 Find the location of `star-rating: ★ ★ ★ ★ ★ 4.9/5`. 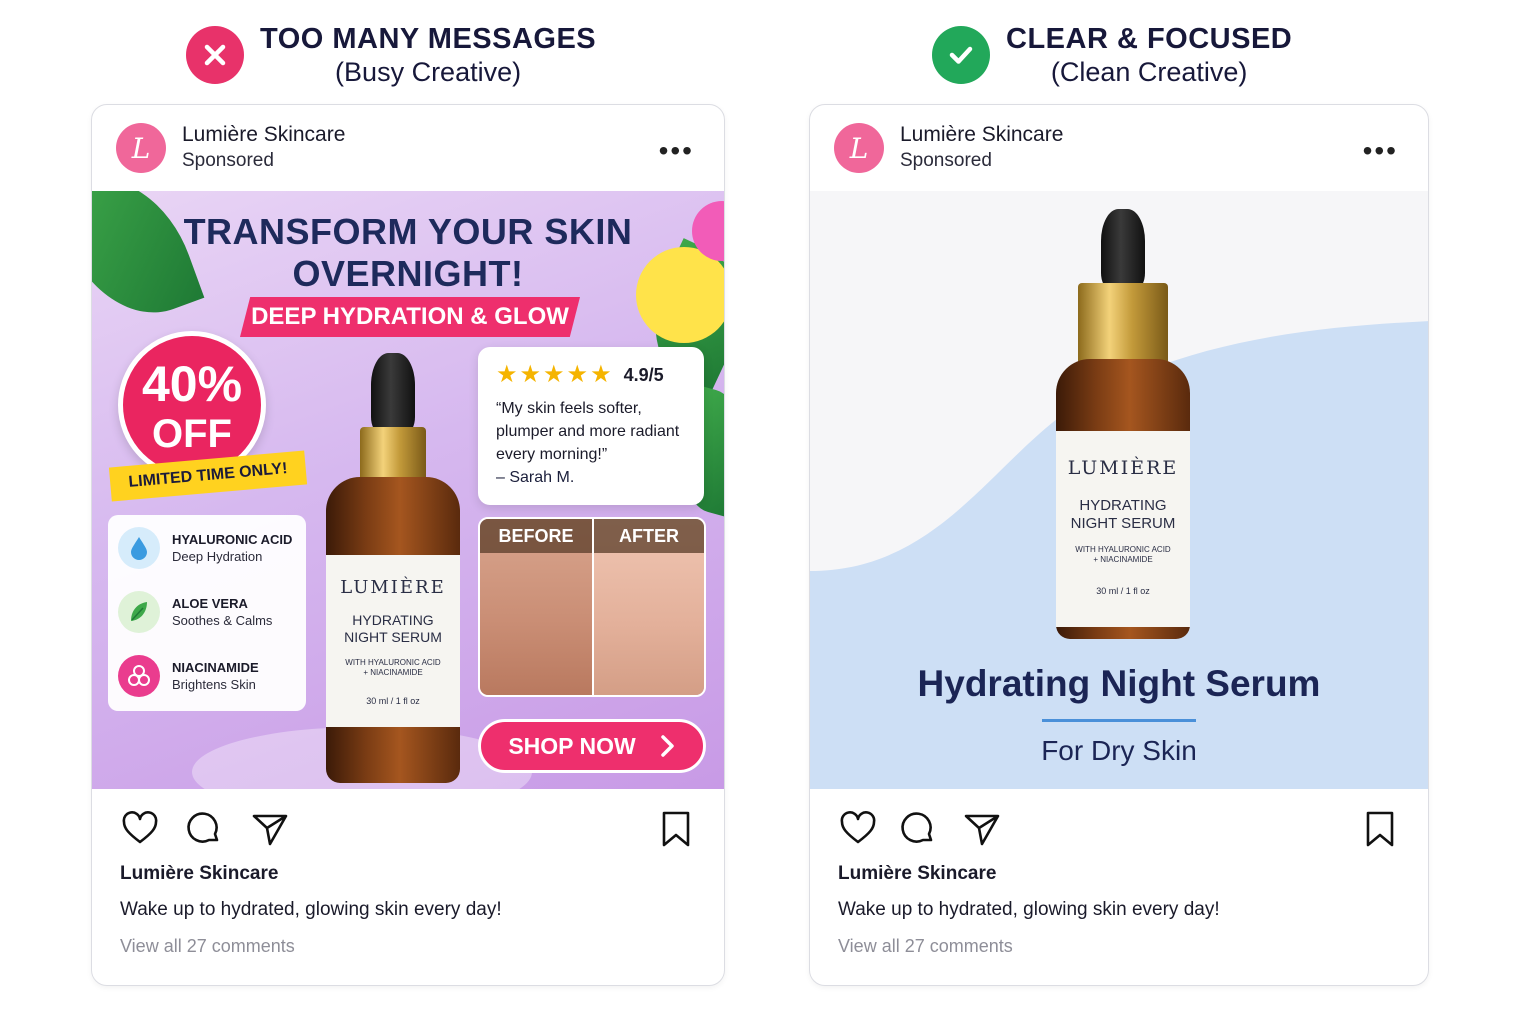

star-rating: ★ ★ ★ ★ ★ 4.9/5 is located at coordinates (591, 375).